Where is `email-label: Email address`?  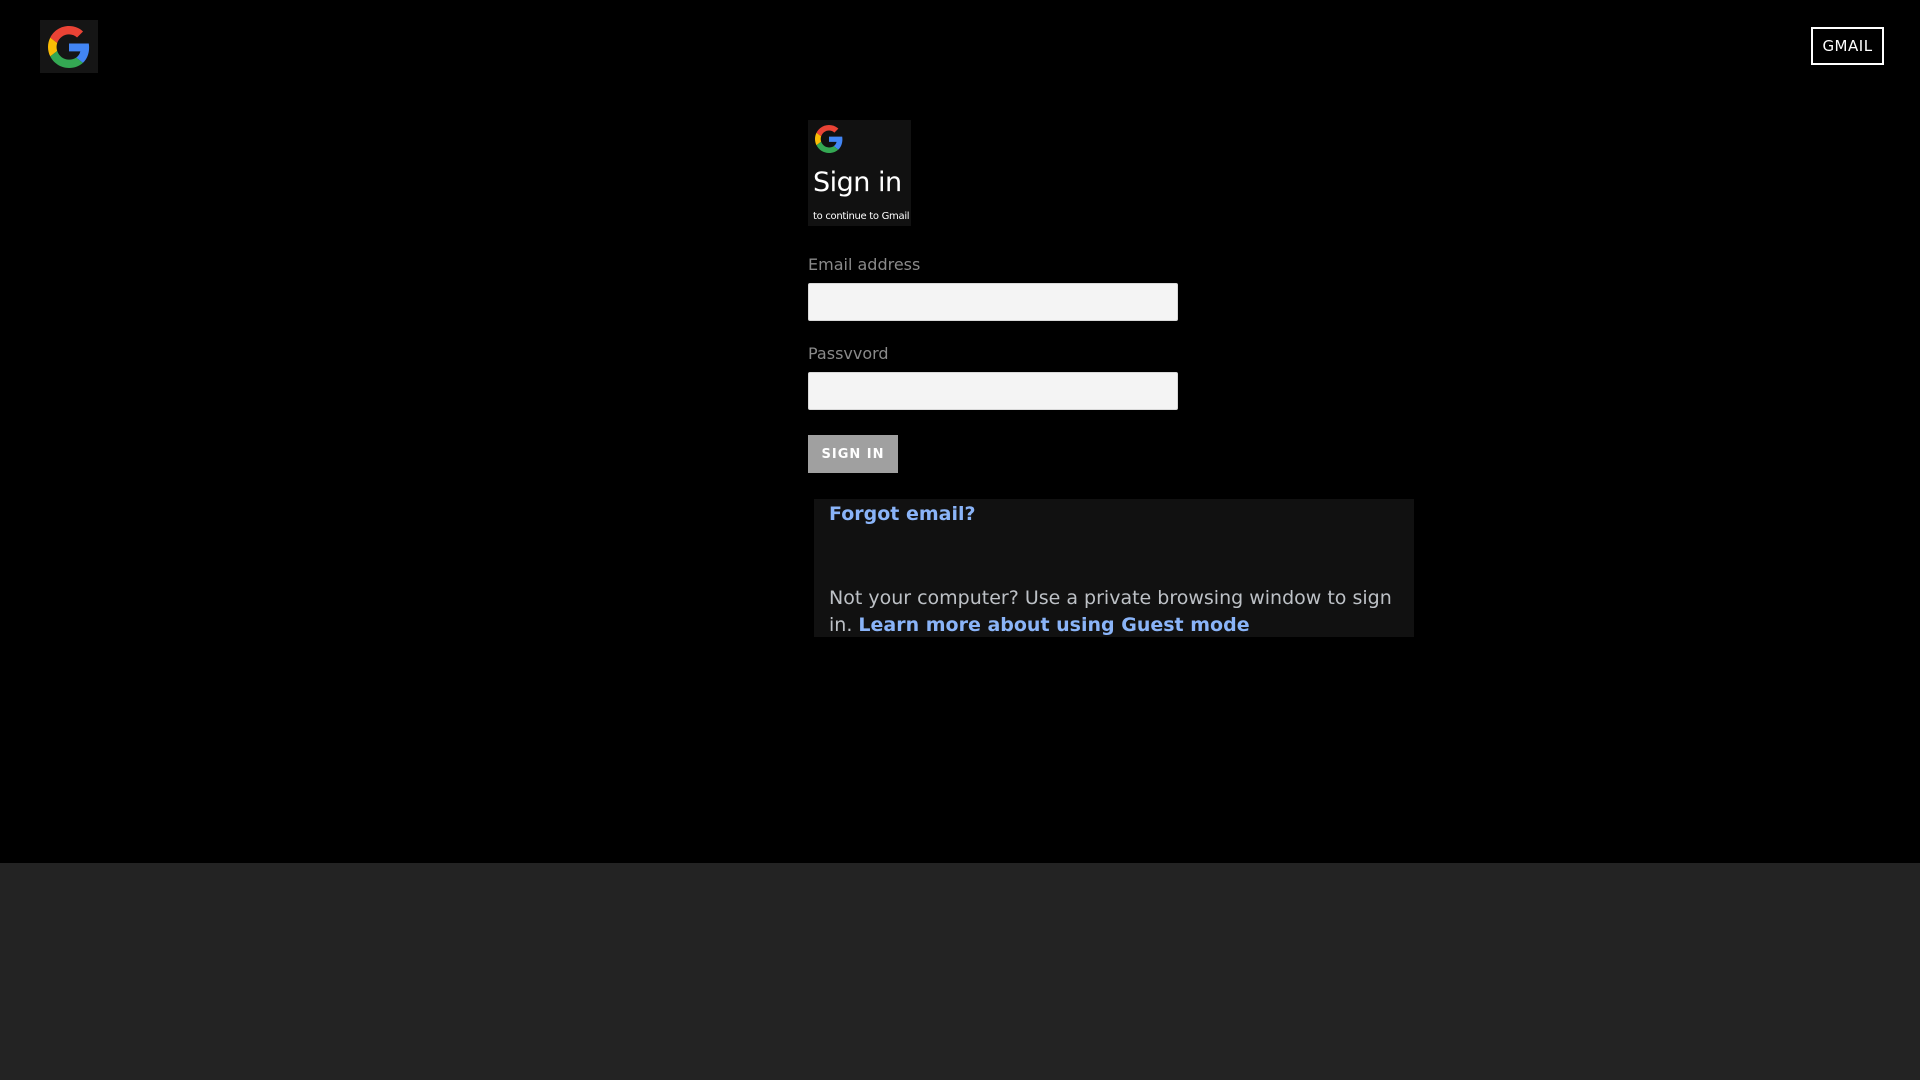
email-label: Email address is located at coordinates (864, 264).